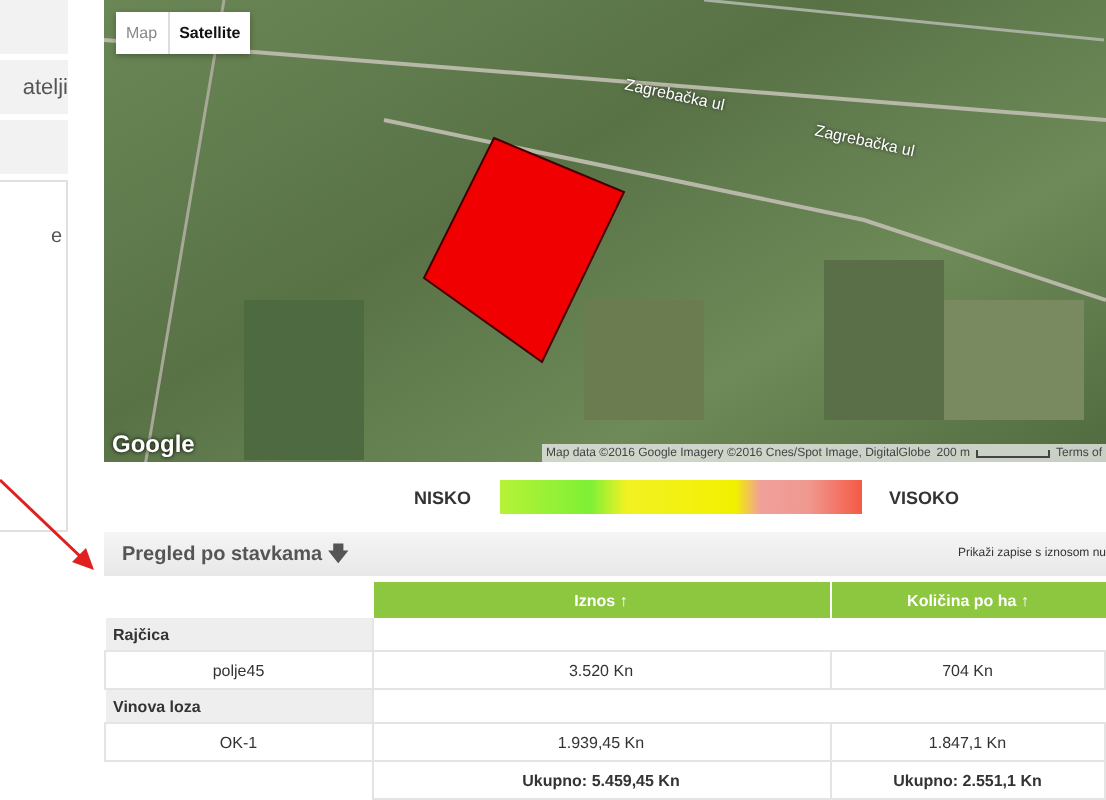 This screenshot has width=1106, height=800. What do you see at coordinates (924, 497) in the screenshot?
I see `legend-high-label: VISOKO` at bounding box center [924, 497].